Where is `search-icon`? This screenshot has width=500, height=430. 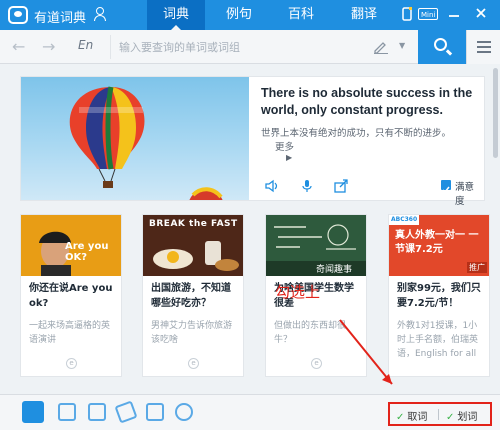 search-icon is located at coordinates (440, 44).